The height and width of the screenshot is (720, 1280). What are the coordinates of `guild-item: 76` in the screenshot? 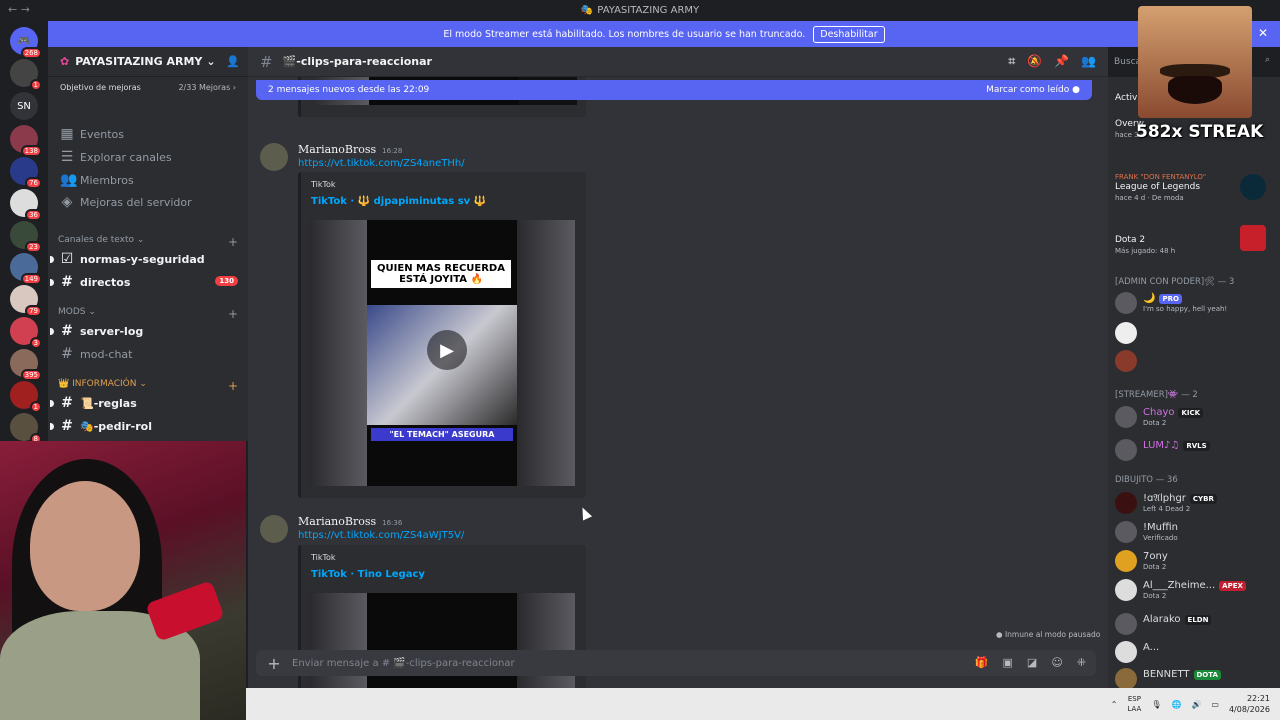 It's located at (26, 173).